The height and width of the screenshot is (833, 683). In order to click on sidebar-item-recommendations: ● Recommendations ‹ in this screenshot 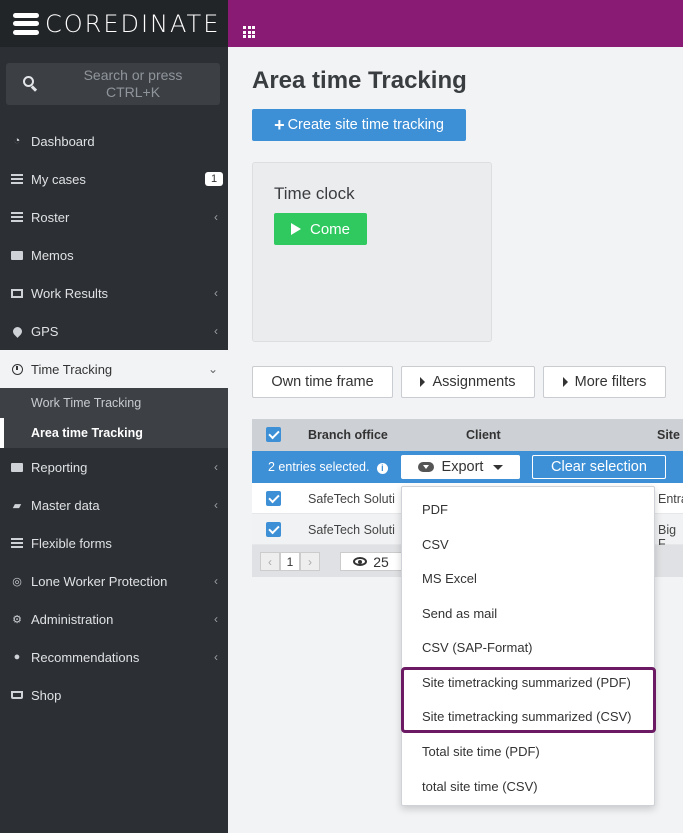, I will do `click(114, 657)`.